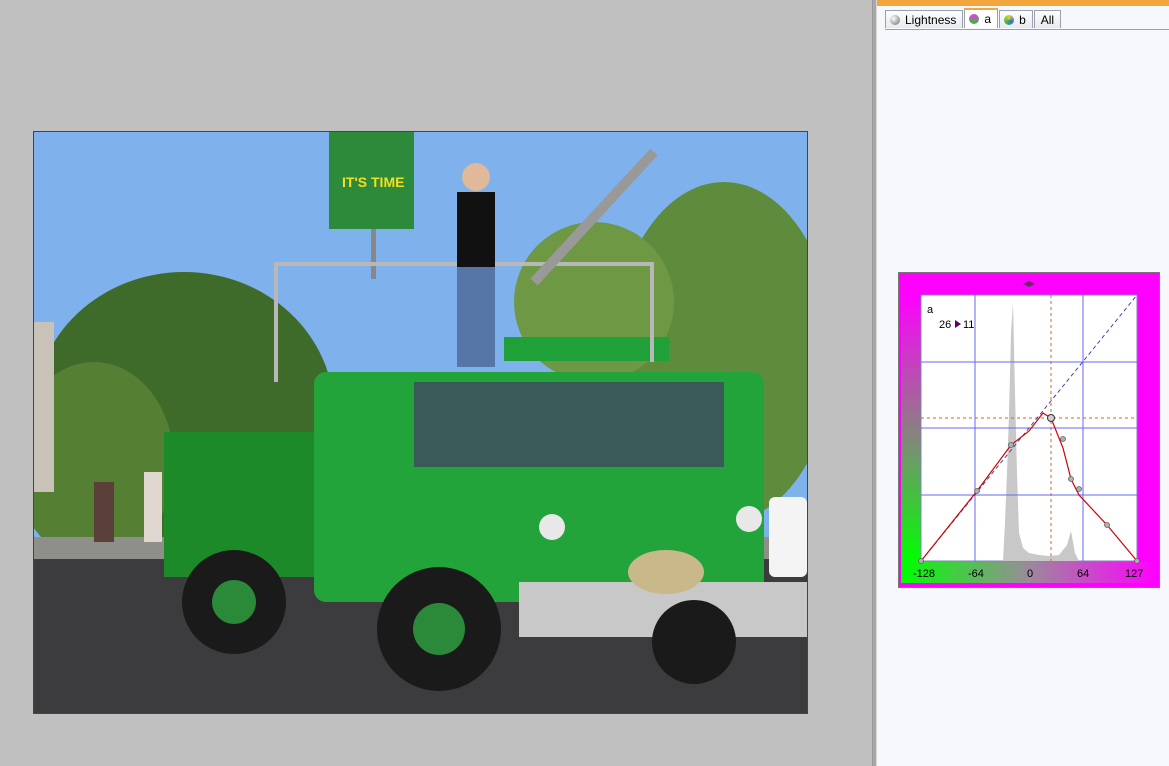 The image size is (1169, 766). What do you see at coordinates (931, 19) in the screenshot?
I see `tab-label: Lightness` at bounding box center [931, 19].